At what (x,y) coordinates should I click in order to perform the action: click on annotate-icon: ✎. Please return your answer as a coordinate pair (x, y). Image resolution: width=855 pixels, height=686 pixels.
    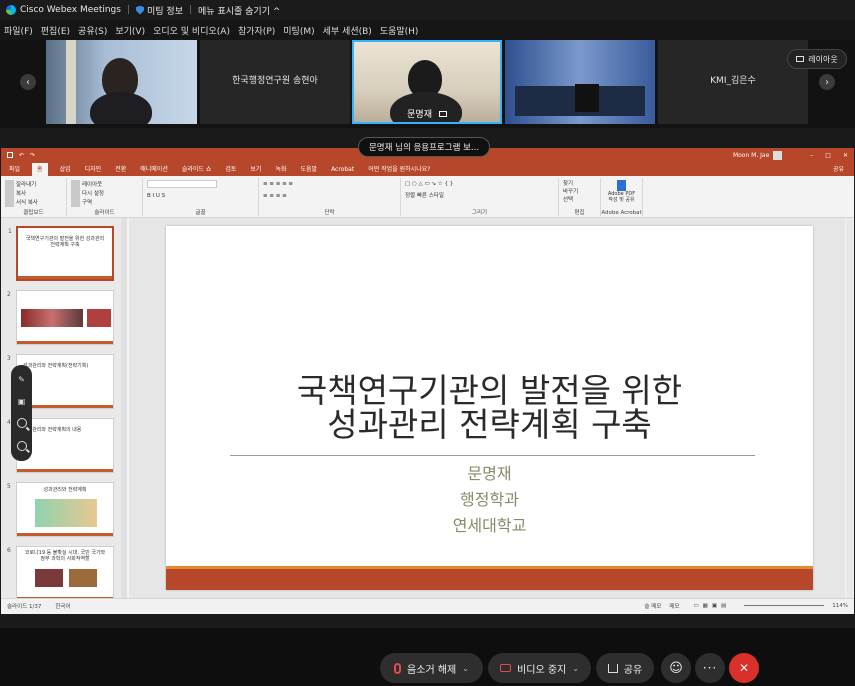
    Looking at the image, I should click on (21, 379).